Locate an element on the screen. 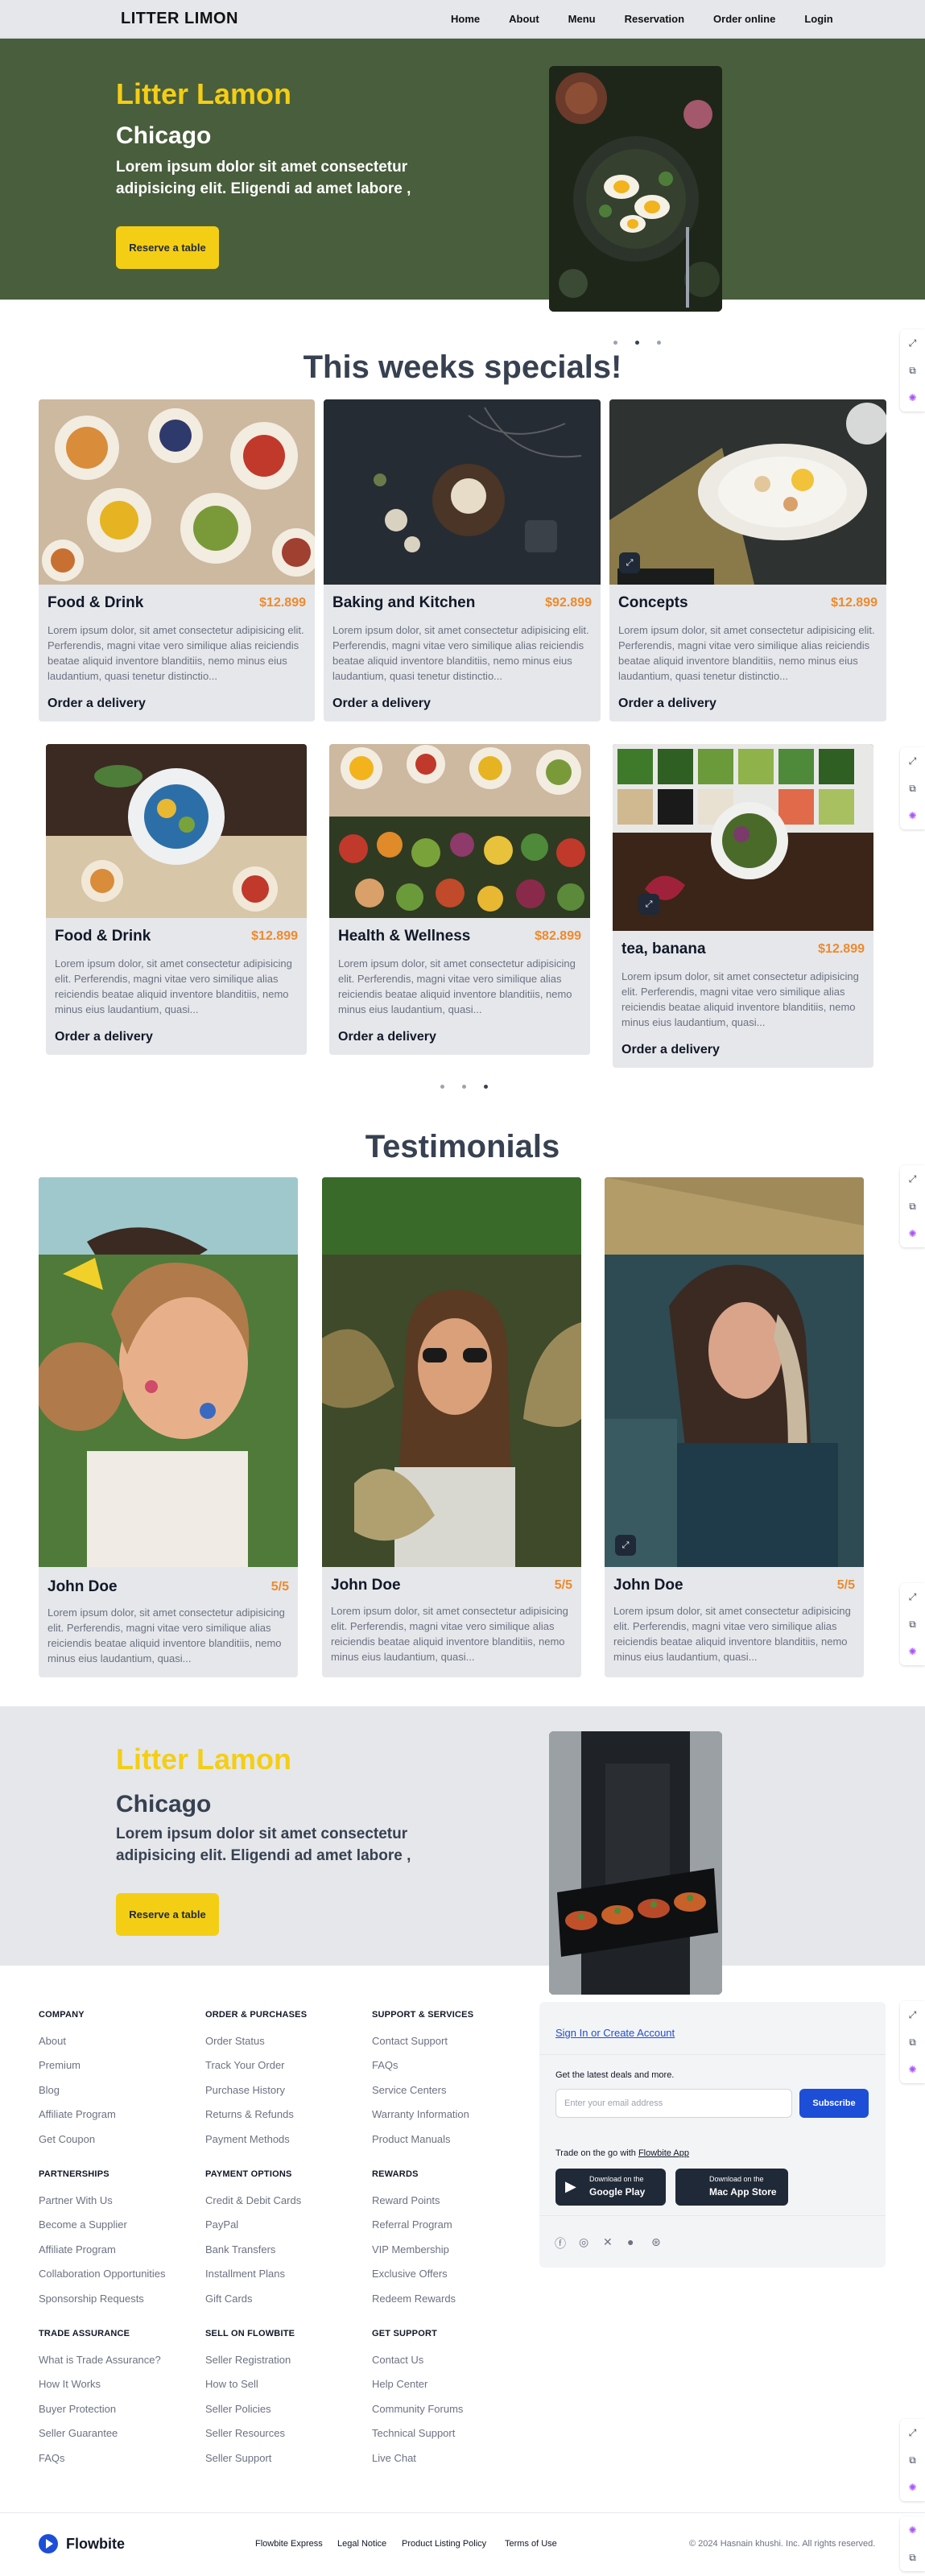 This screenshot has width=925, height=2576. flowbite-brand: Flowbite is located at coordinates (95, 2545).